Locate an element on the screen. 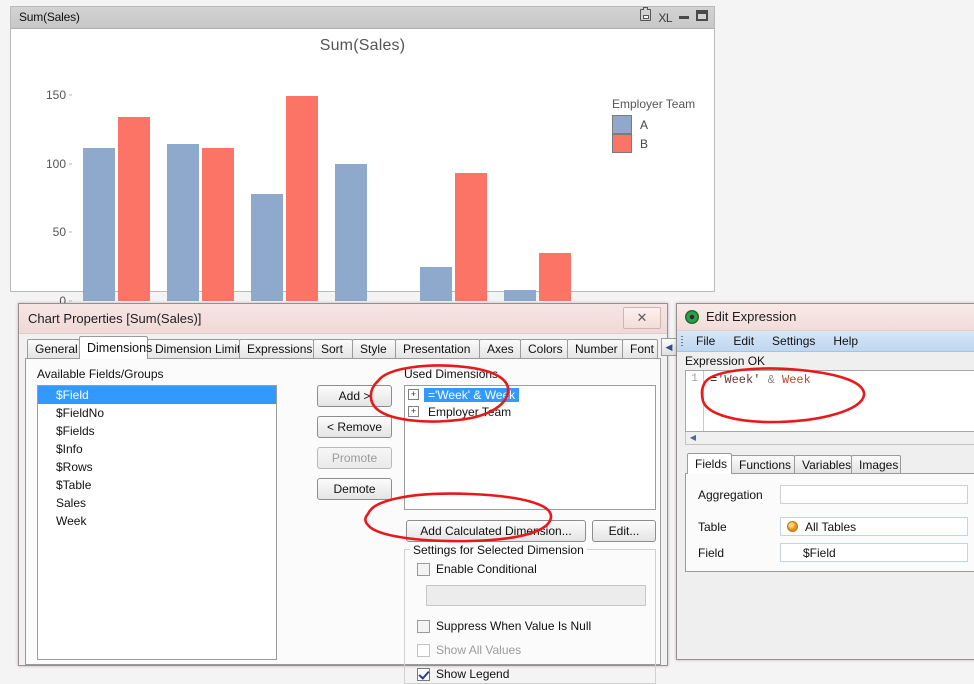 This screenshot has width=974, height=684. available-field-item: Sales is located at coordinates (157, 503).